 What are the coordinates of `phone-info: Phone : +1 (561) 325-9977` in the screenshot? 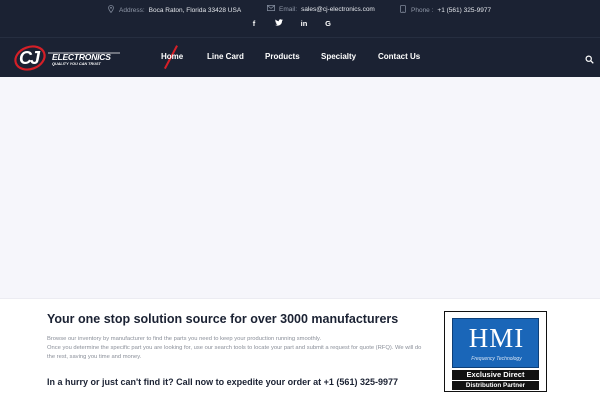 It's located at (445, 10).